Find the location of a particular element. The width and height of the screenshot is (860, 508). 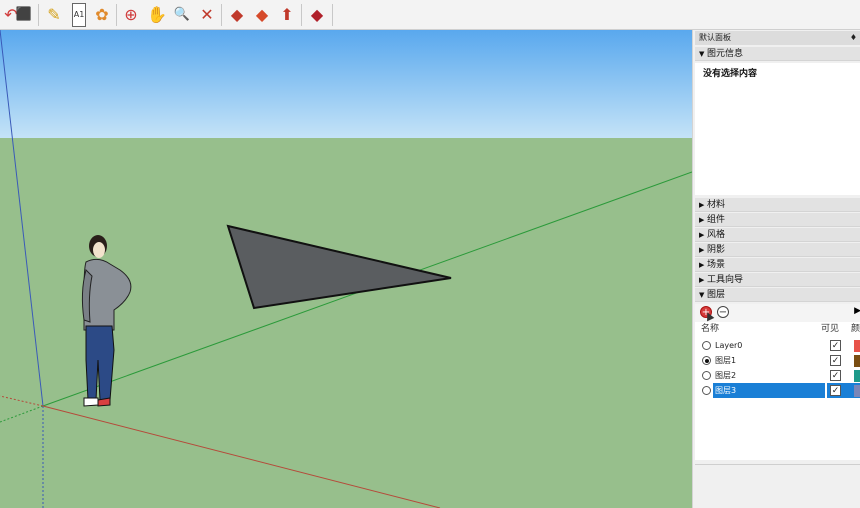

tray-divider is located at coordinates (777, 464).